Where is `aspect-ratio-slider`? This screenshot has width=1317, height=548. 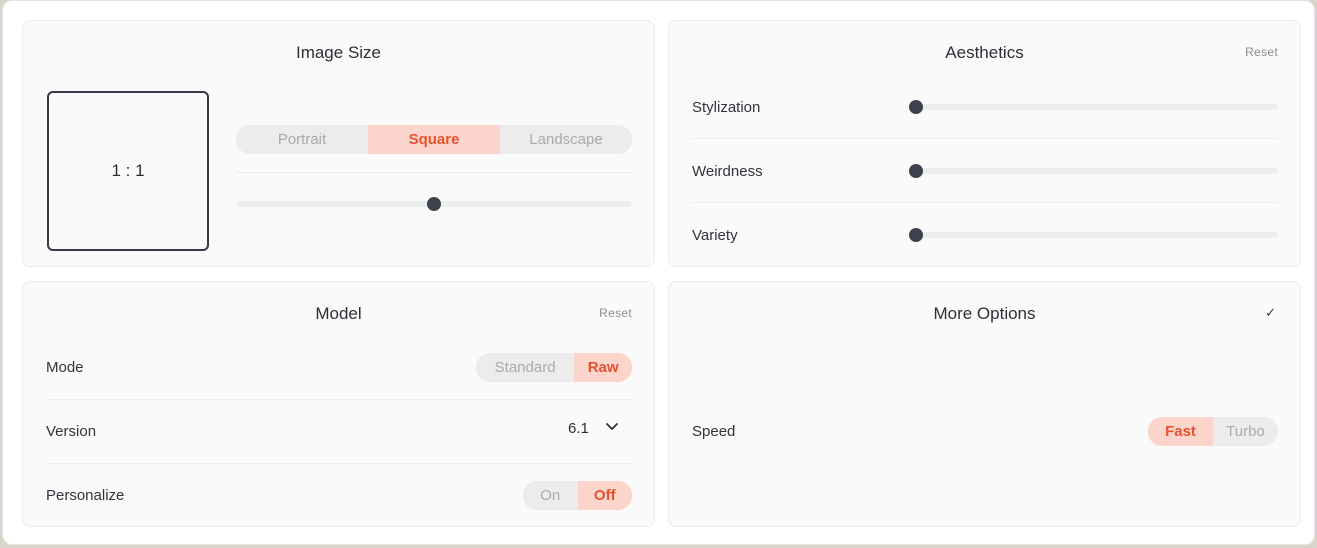
aspect-ratio-slider is located at coordinates (434, 204).